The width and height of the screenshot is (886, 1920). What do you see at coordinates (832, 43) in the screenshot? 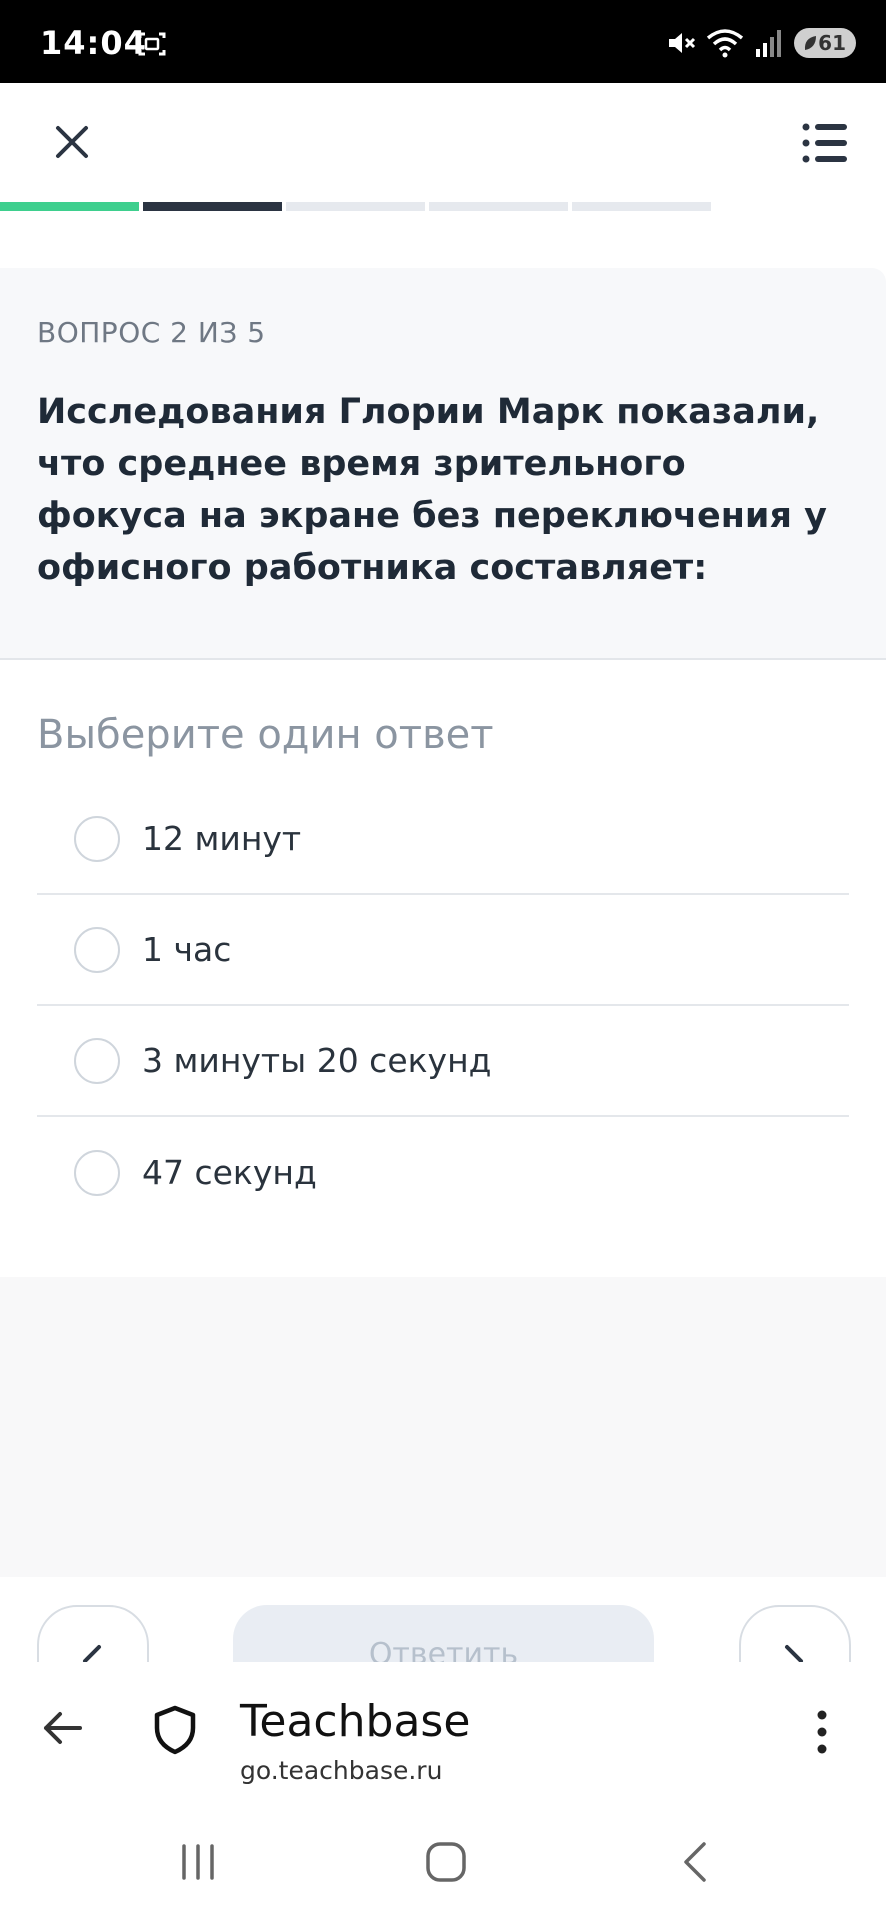
I see `battery-level: 61` at bounding box center [832, 43].